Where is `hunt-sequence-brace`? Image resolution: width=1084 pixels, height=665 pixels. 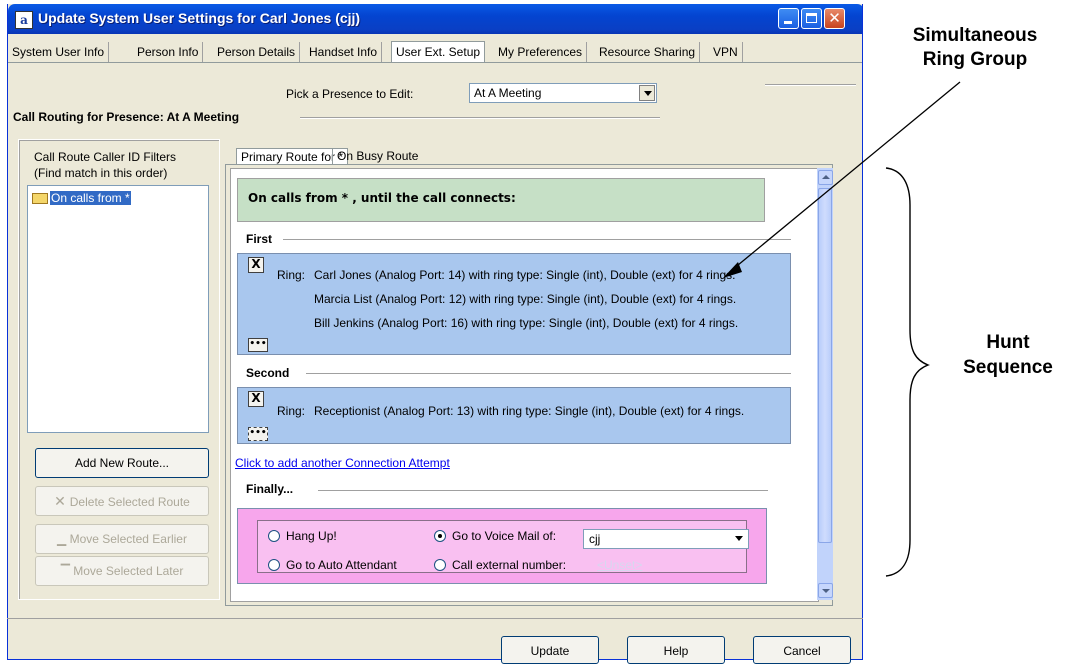
hunt-sequence-brace is located at coordinates (907, 372).